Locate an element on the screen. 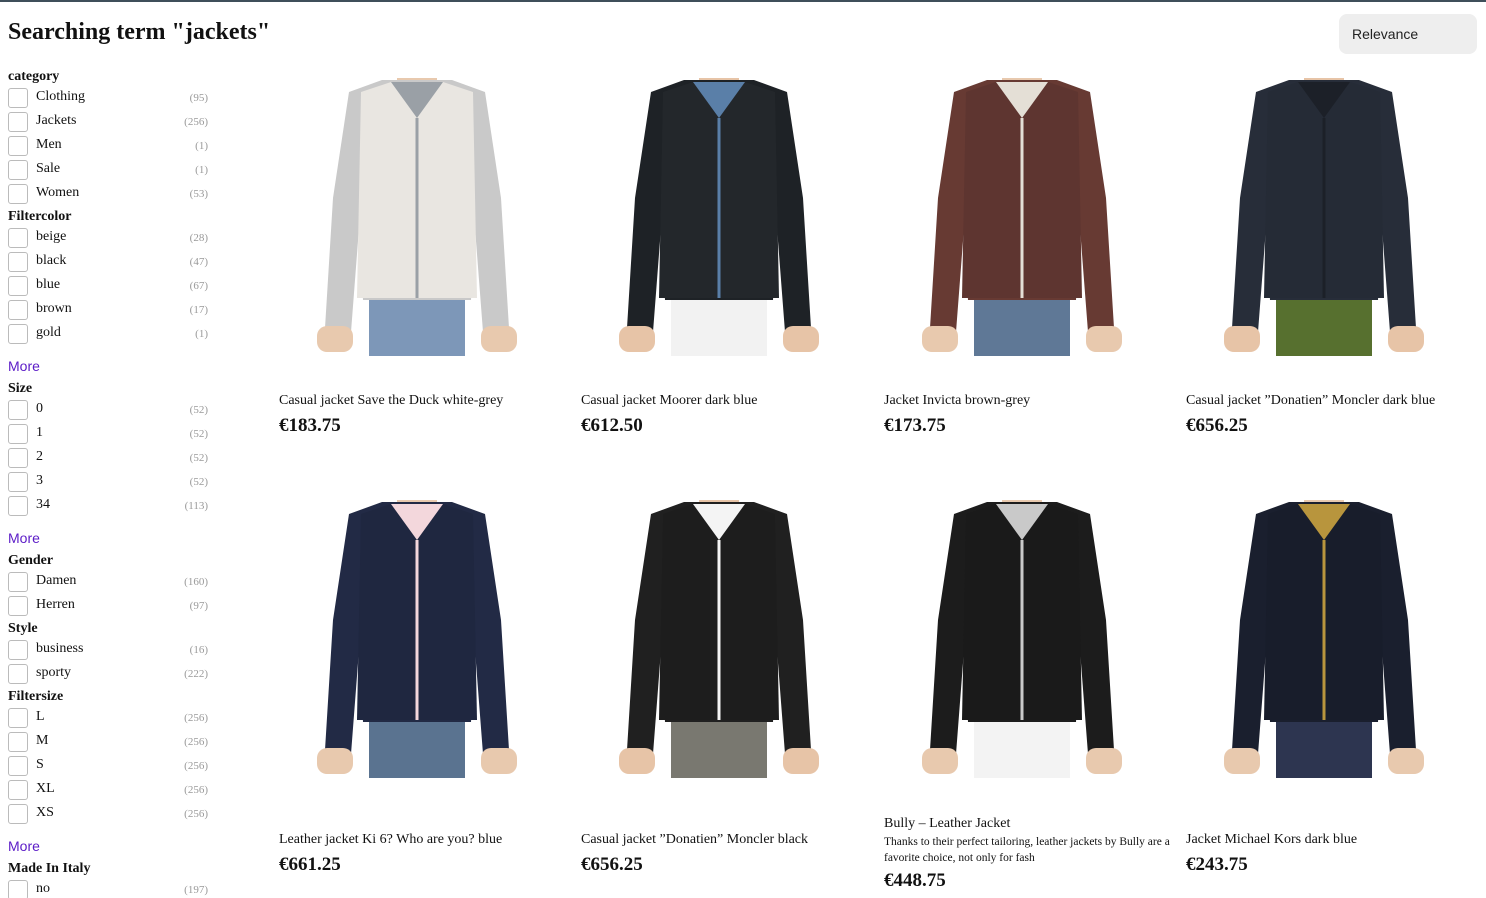 Image resolution: width=1486 pixels, height=898 pixels. product-name: Casual jacket ”Donatien” Moncler black is located at coordinates (694, 840).